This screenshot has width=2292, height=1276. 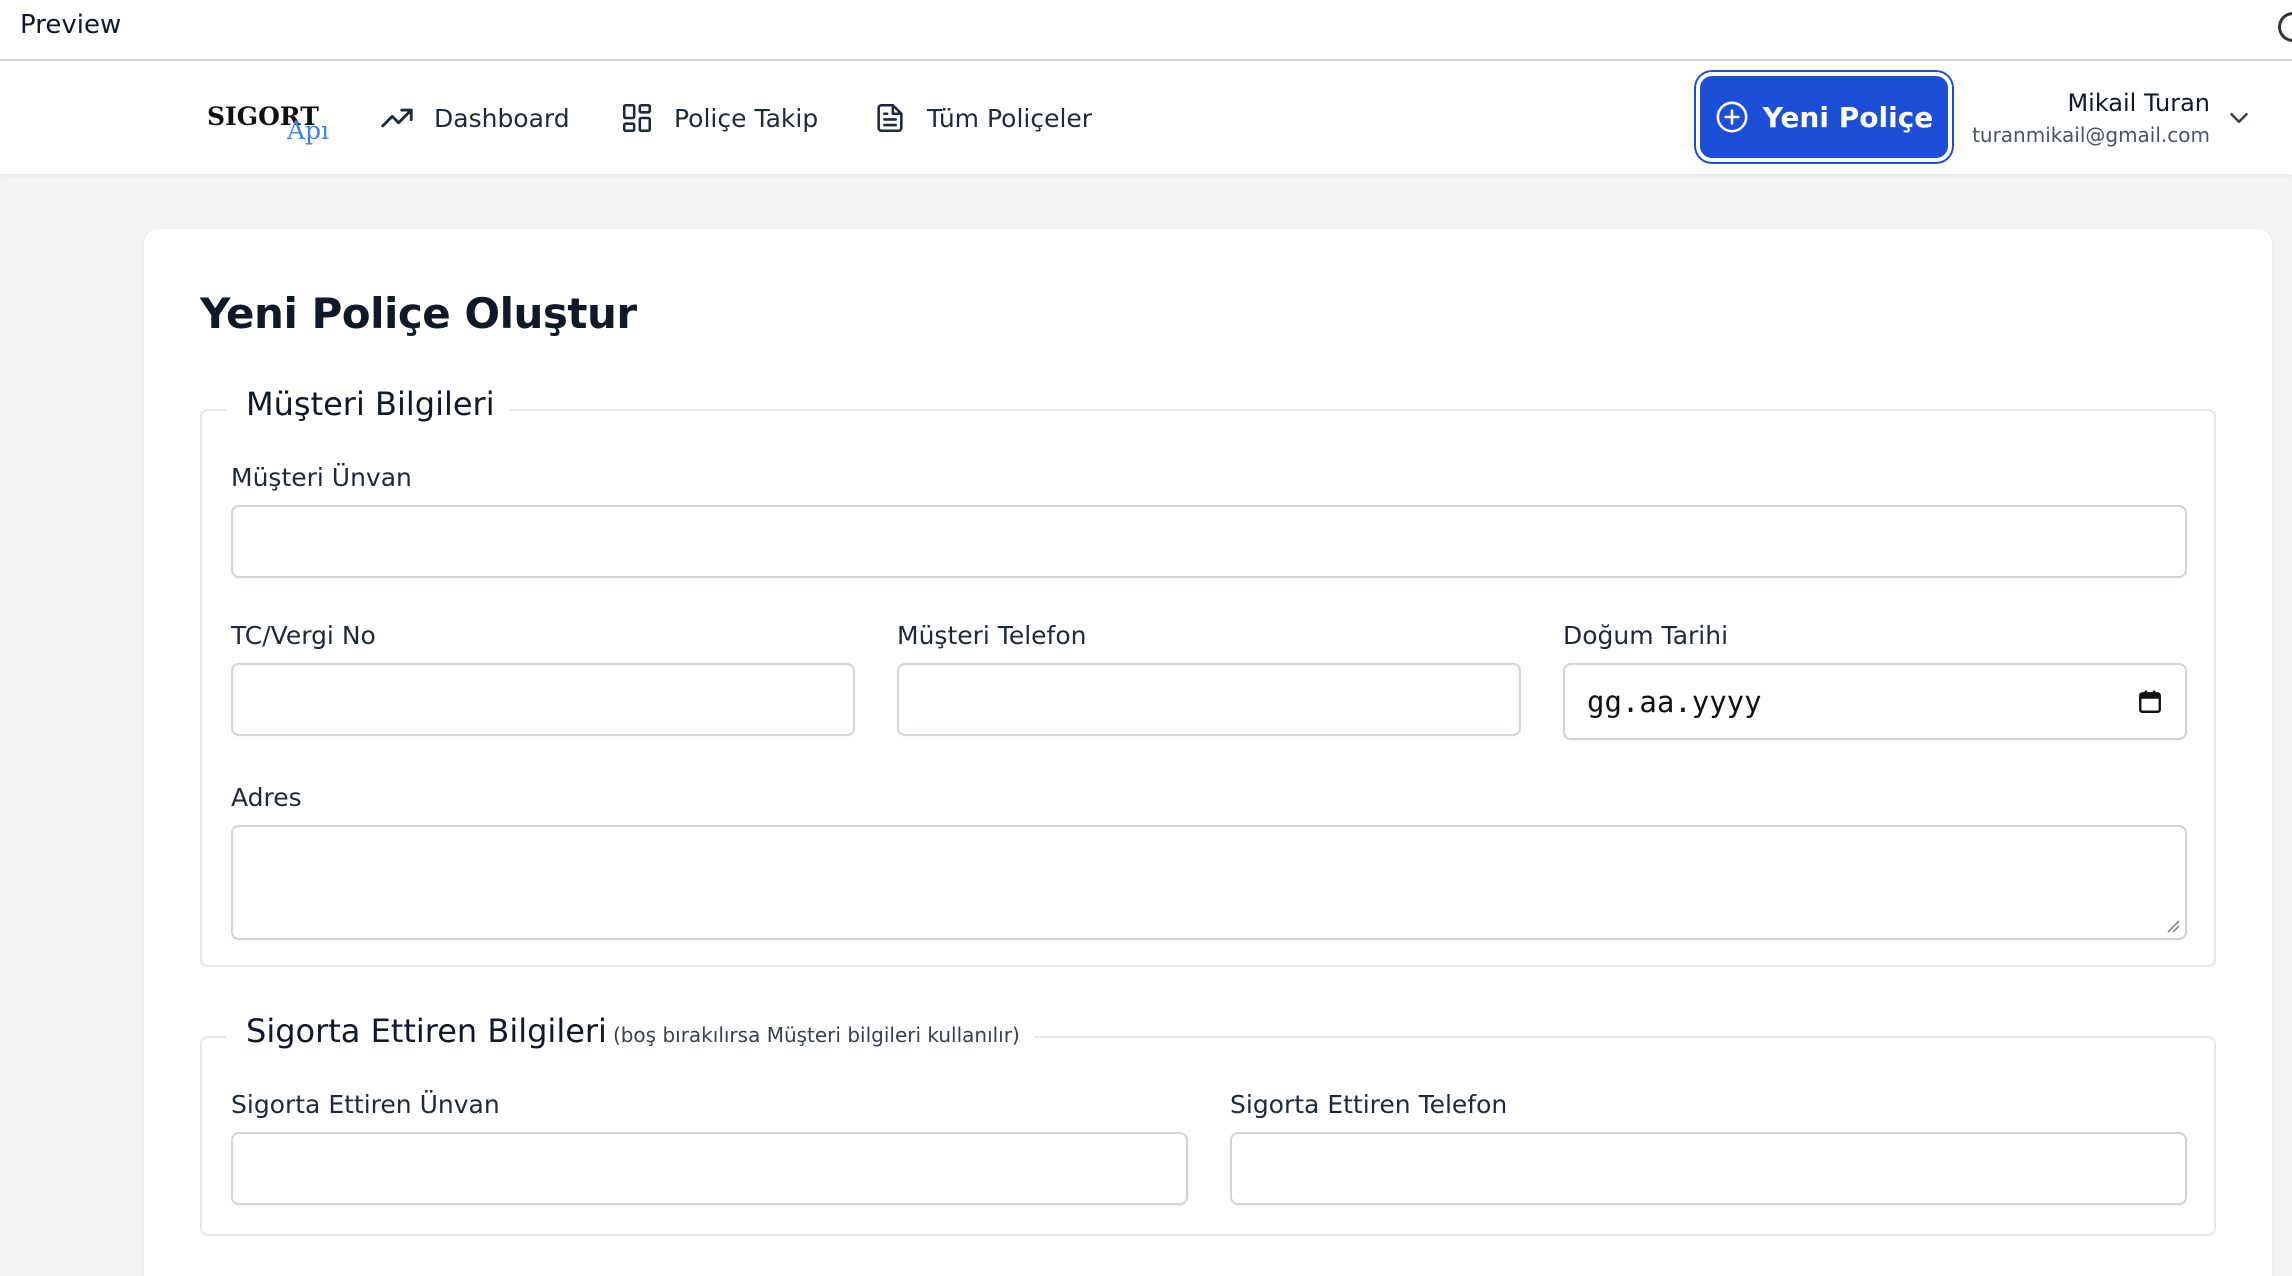 What do you see at coordinates (1209, 699) in the screenshot?
I see `customer-phone-input` at bounding box center [1209, 699].